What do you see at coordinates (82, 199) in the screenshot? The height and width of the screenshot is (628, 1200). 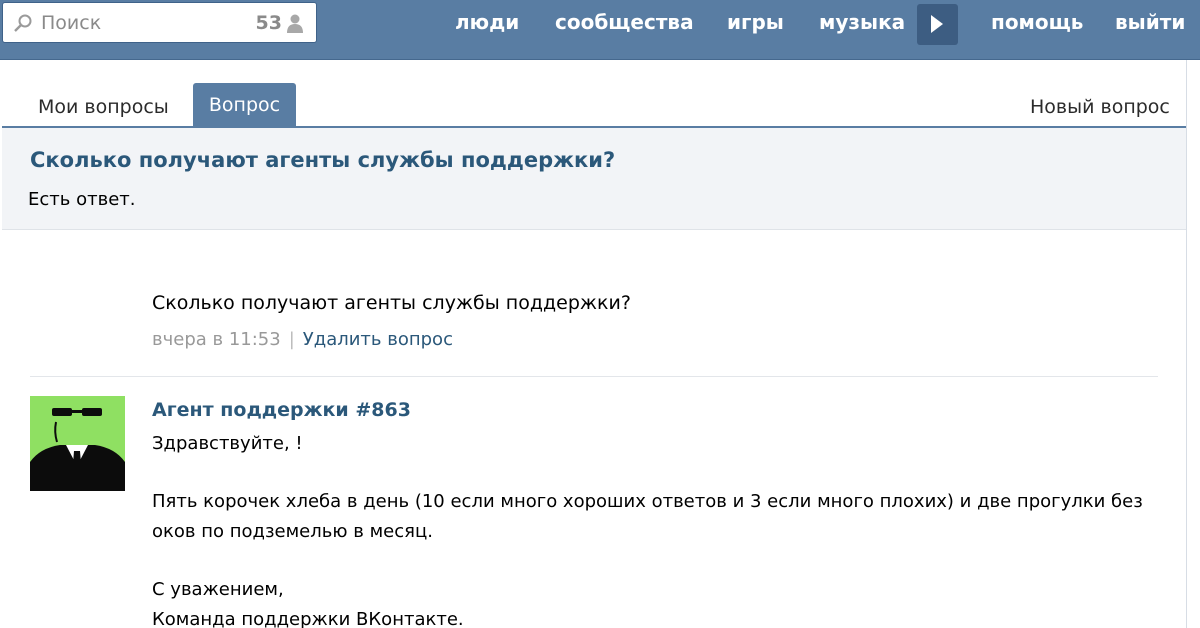 I see `question-status: Есть ответ.` at bounding box center [82, 199].